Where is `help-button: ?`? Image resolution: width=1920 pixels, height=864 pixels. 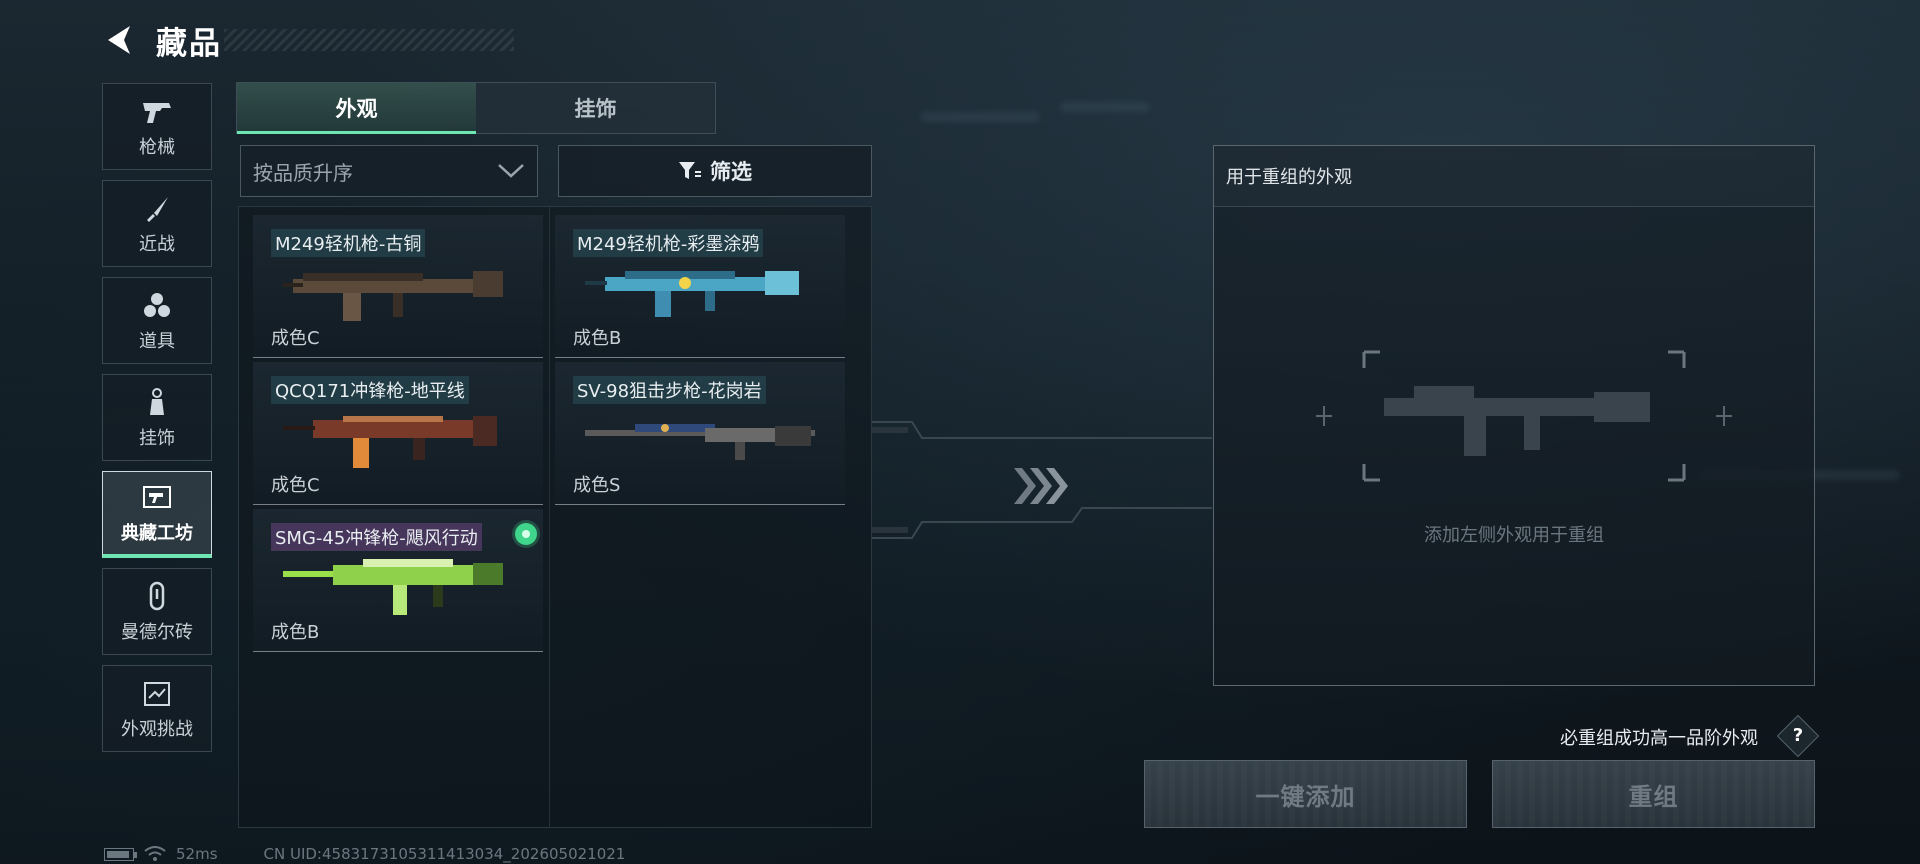
help-button: ? is located at coordinates (1798, 736).